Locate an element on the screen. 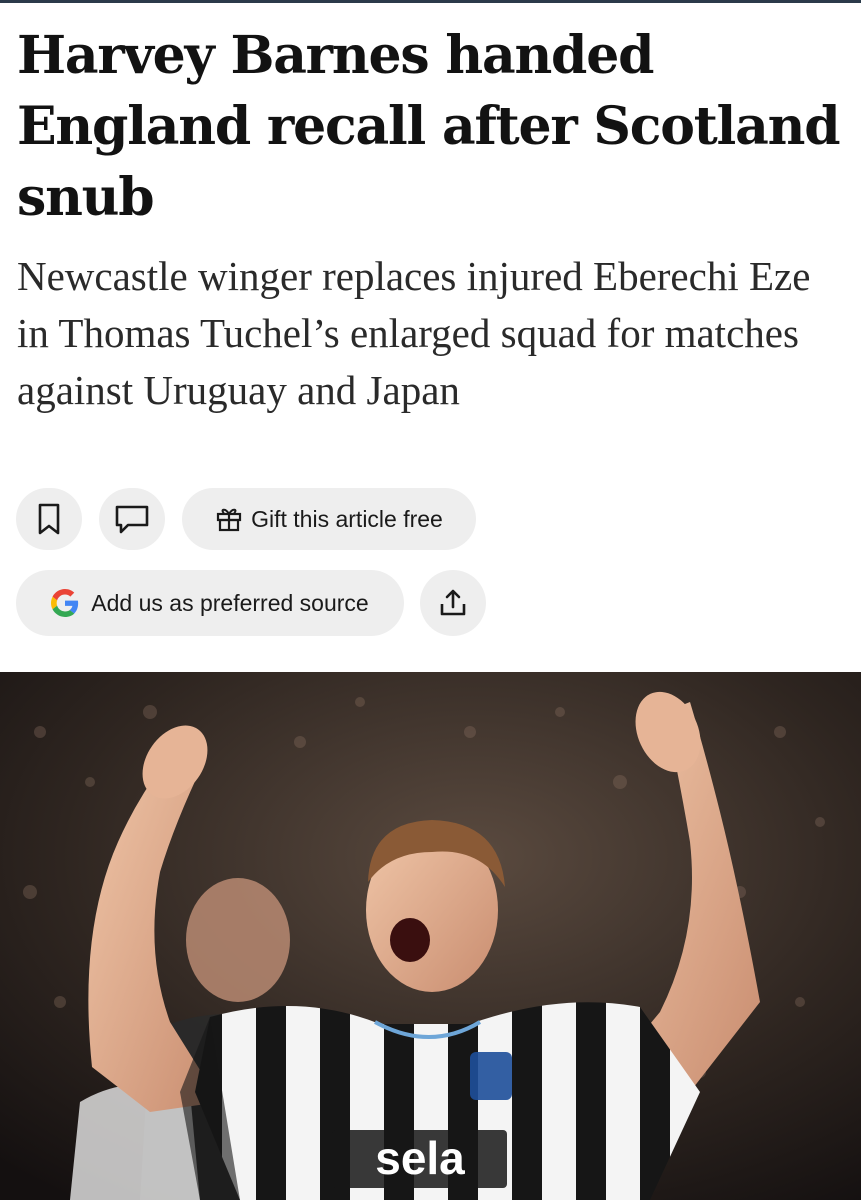 Image resolution: width=861 pixels, height=1200 pixels. gift-article-button: Gift this article free is located at coordinates (329, 519).